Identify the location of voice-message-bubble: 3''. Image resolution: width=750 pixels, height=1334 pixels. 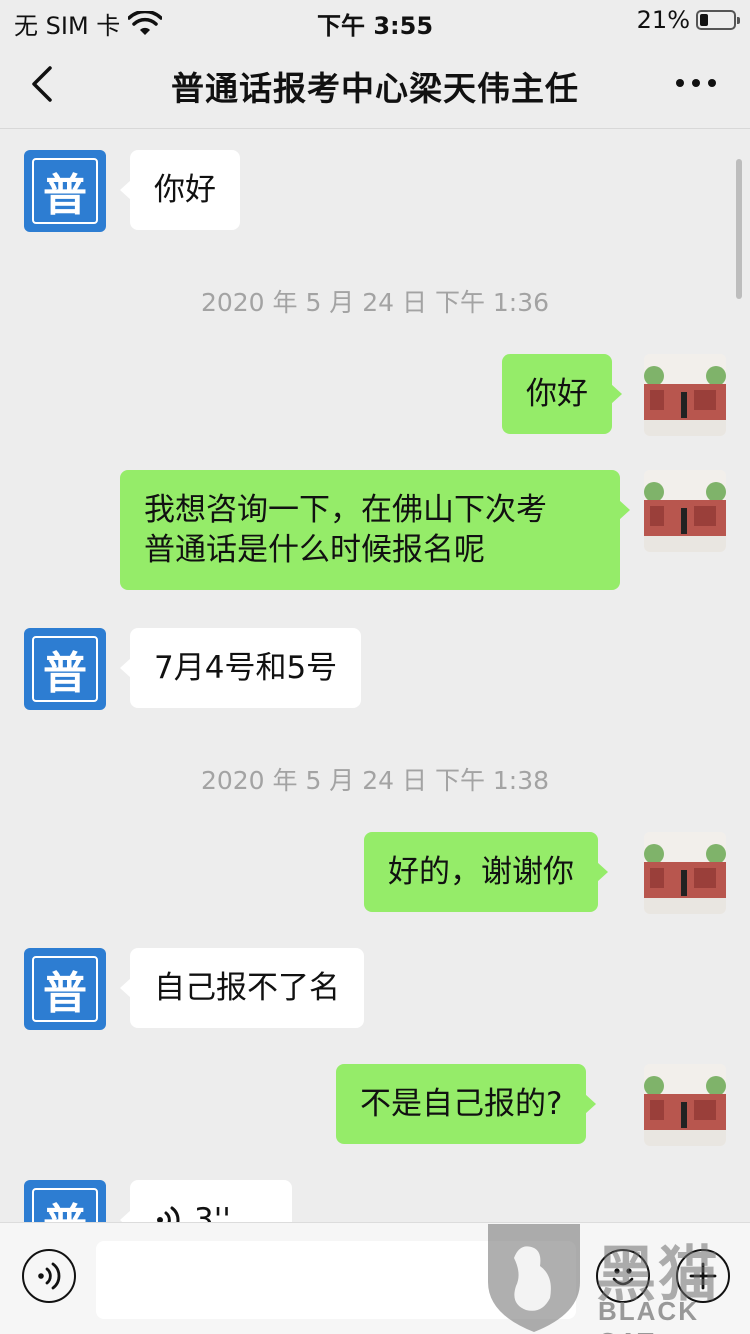
(206, 1201).